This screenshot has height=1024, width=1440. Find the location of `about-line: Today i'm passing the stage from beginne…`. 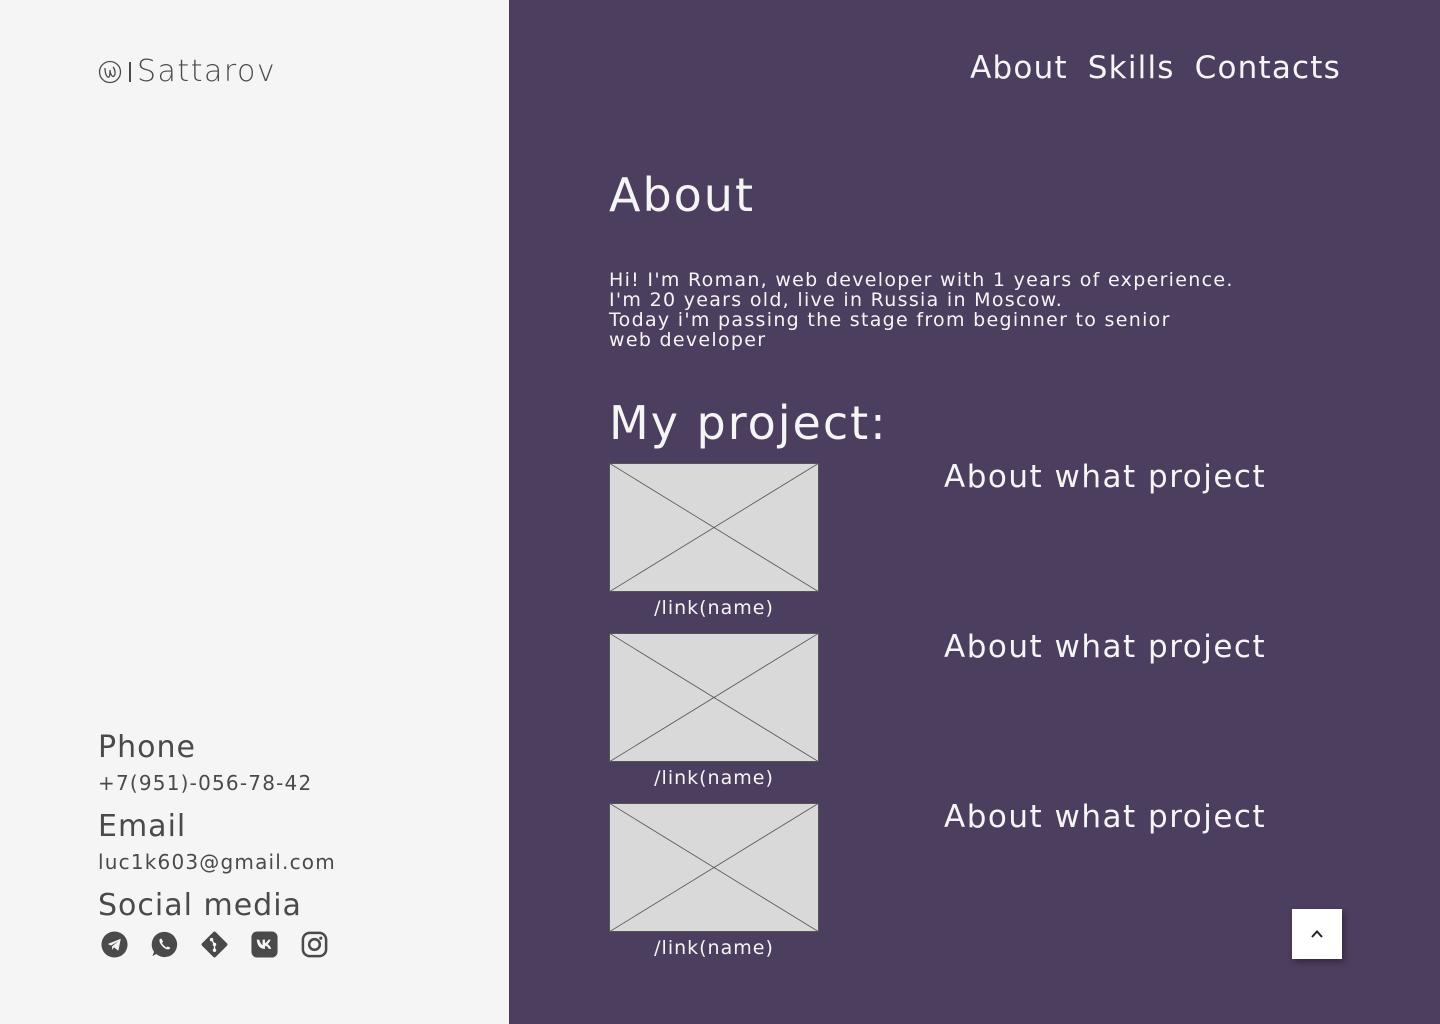

about-line: Today i'm passing the stage from beginne… is located at coordinates (890, 320).